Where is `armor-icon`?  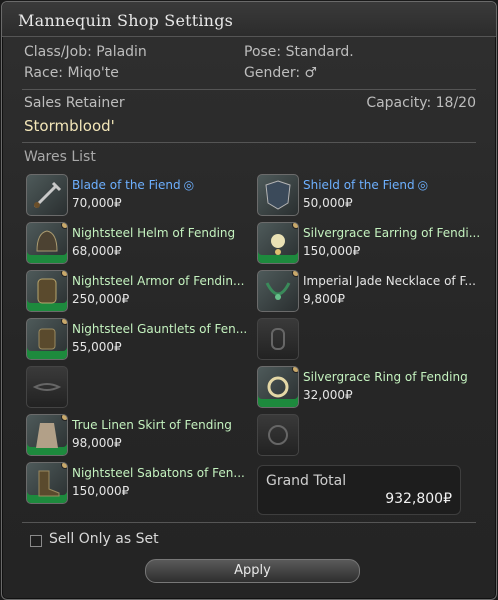
armor-icon is located at coordinates (47, 291).